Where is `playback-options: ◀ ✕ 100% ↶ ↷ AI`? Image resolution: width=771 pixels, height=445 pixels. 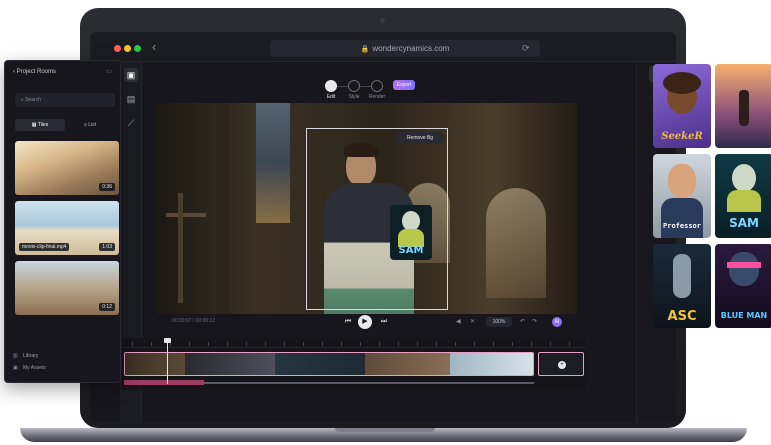 playback-options: ◀ ✕ 100% ↶ ↷ AI is located at coordinates (511, 322).